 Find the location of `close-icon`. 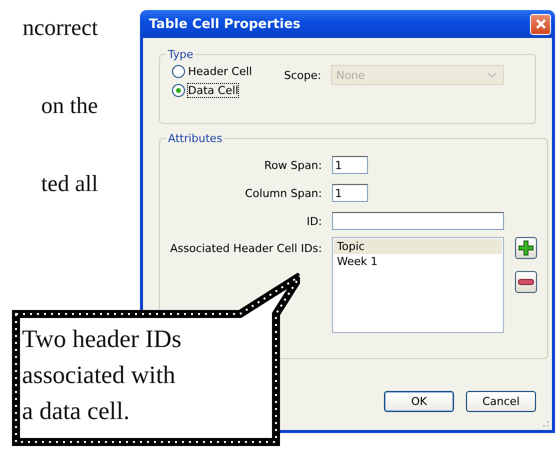

close-icon is located at coordinates (540, 24).